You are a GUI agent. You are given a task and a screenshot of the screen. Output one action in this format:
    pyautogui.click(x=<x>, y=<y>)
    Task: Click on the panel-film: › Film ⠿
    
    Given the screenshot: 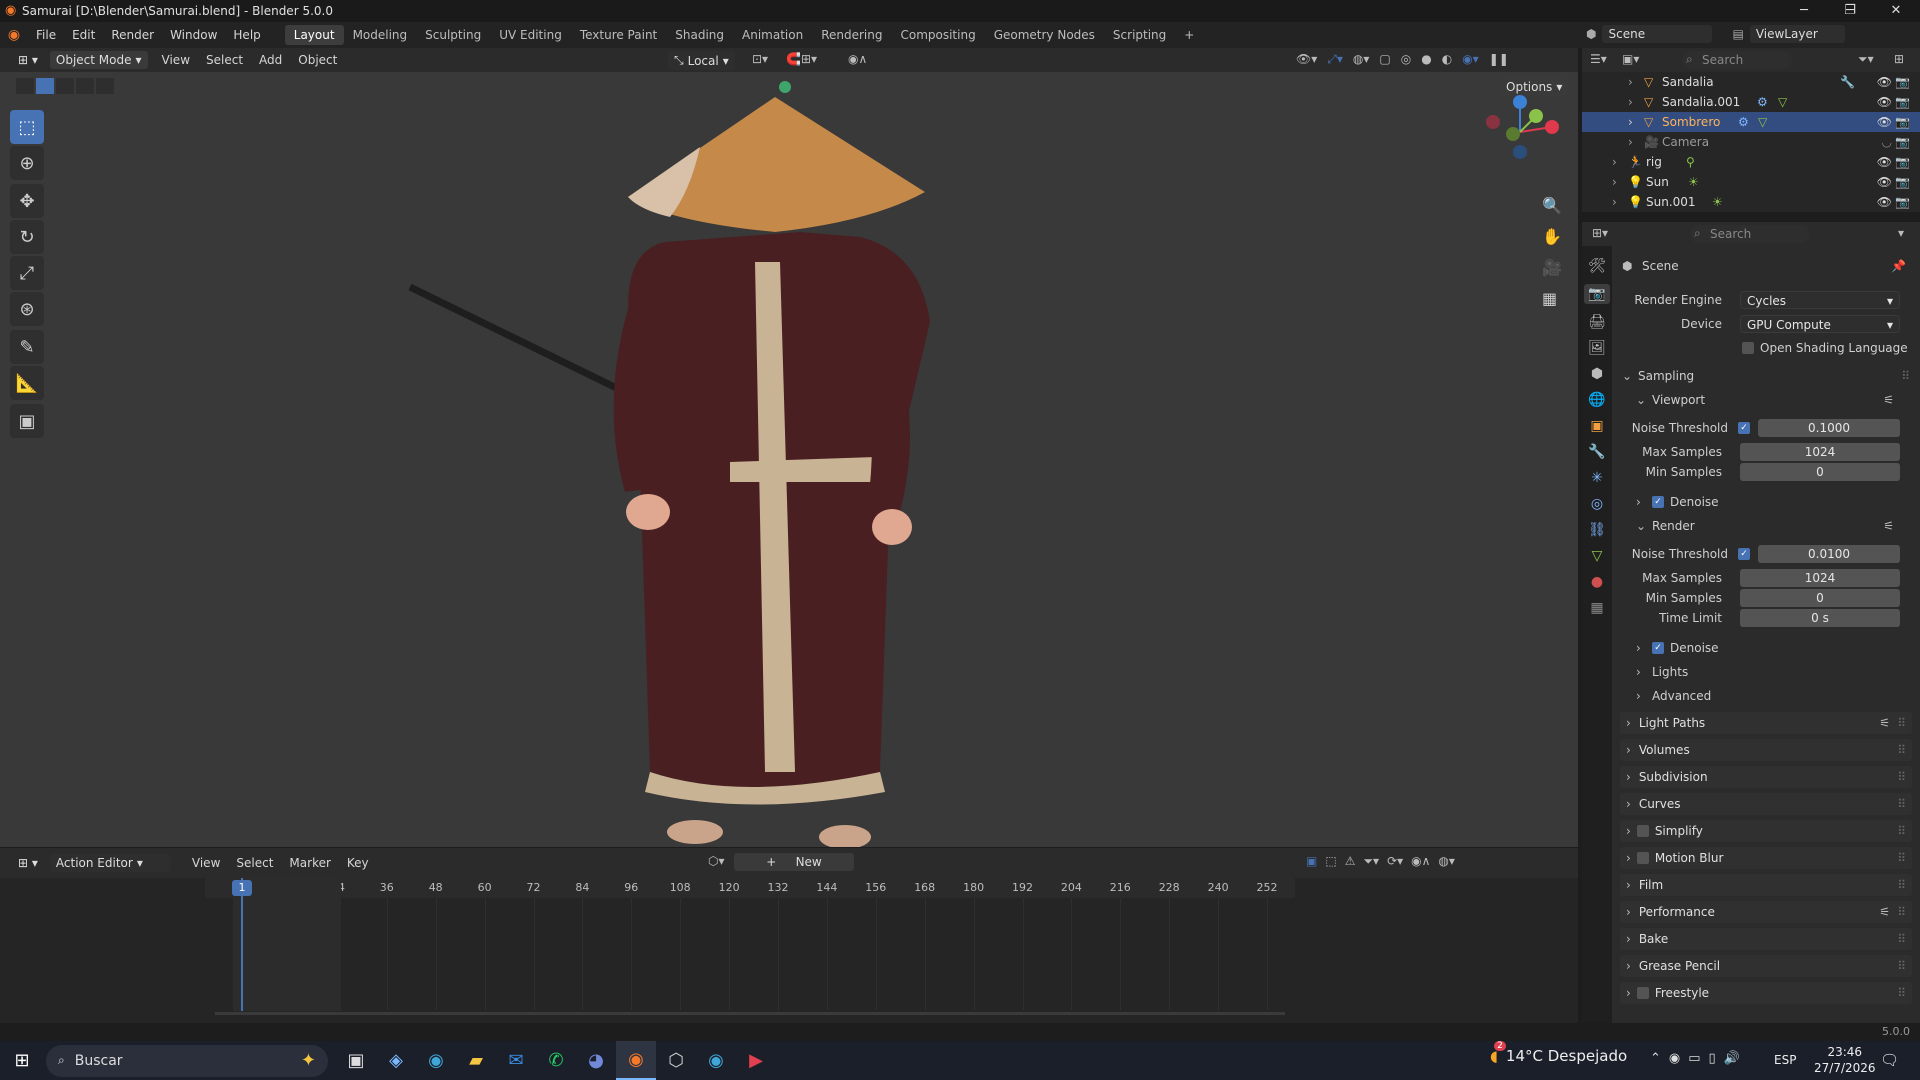 What is the action you would take?
    pyautogui.click(x=1766, y=885)
    